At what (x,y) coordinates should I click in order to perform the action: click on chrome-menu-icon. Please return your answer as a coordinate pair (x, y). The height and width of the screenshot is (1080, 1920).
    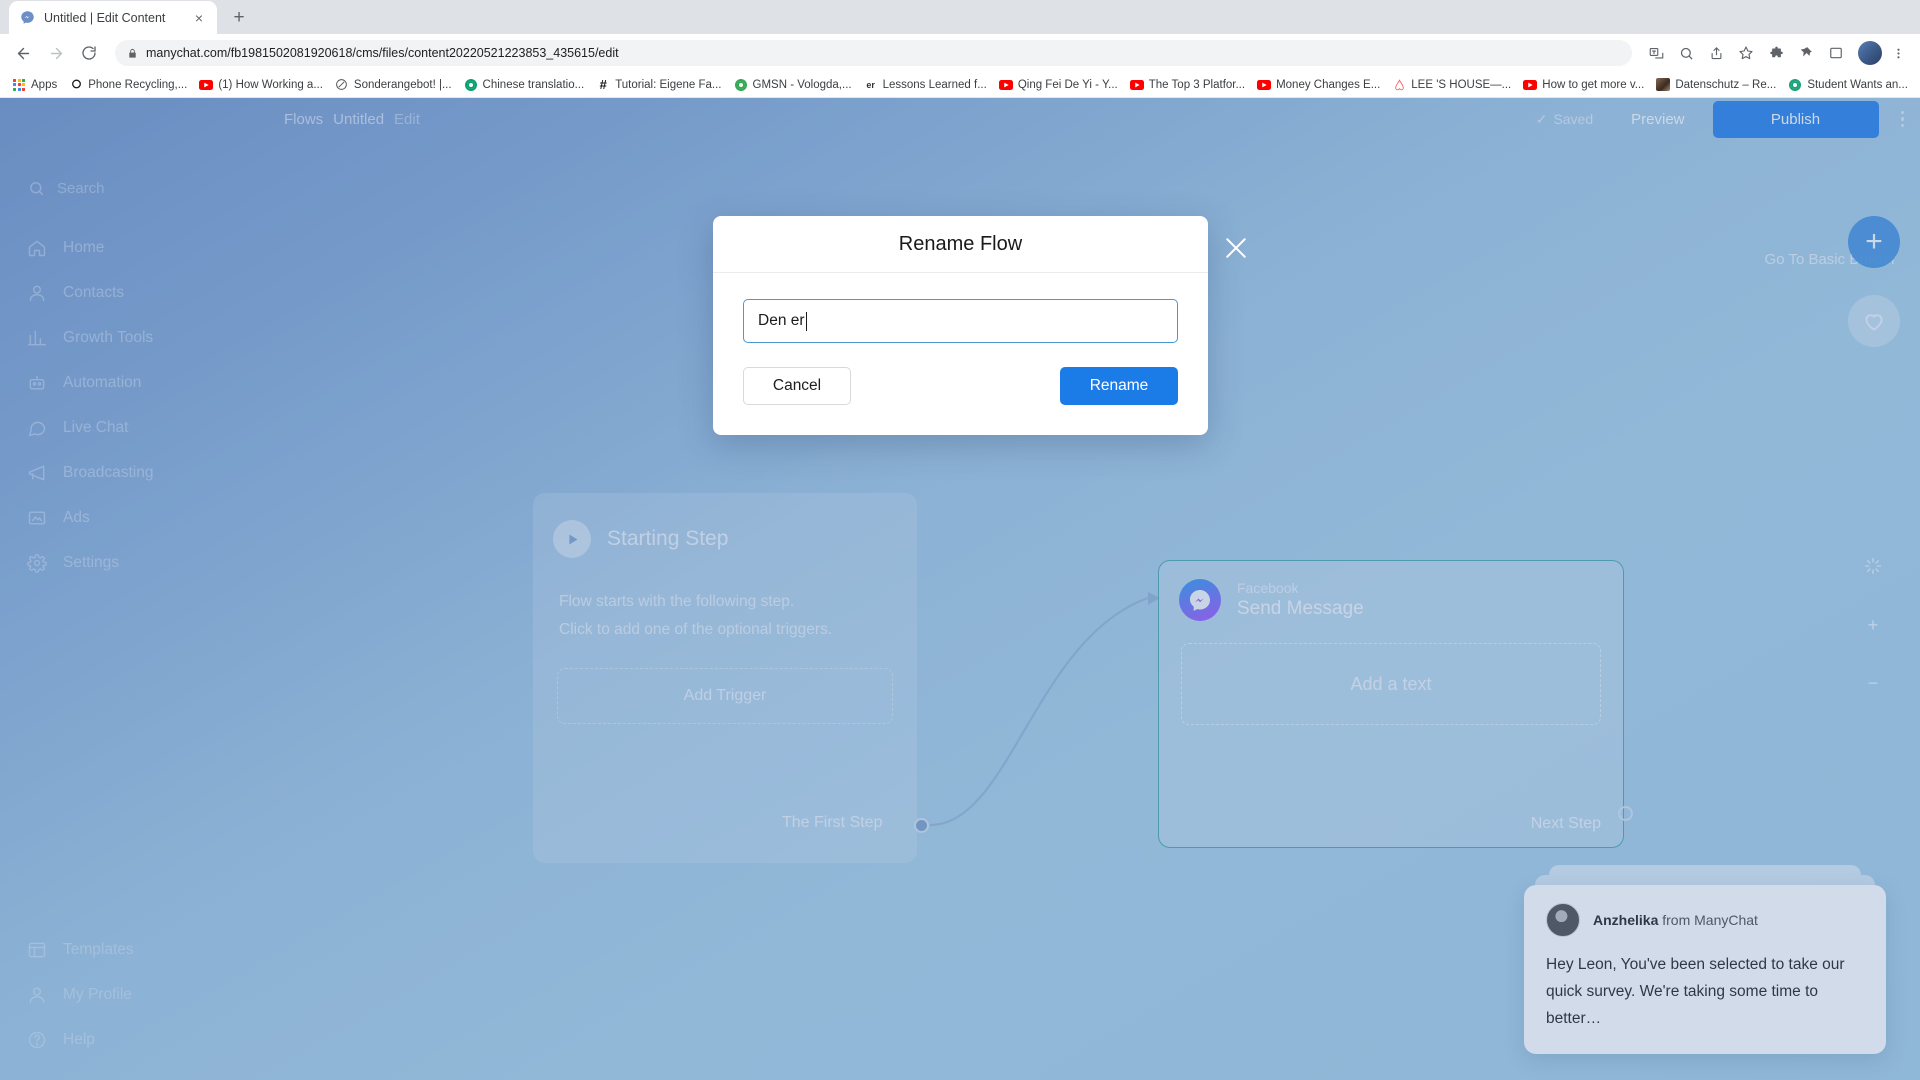
    Looking at the image, I should click on (1898, 53).